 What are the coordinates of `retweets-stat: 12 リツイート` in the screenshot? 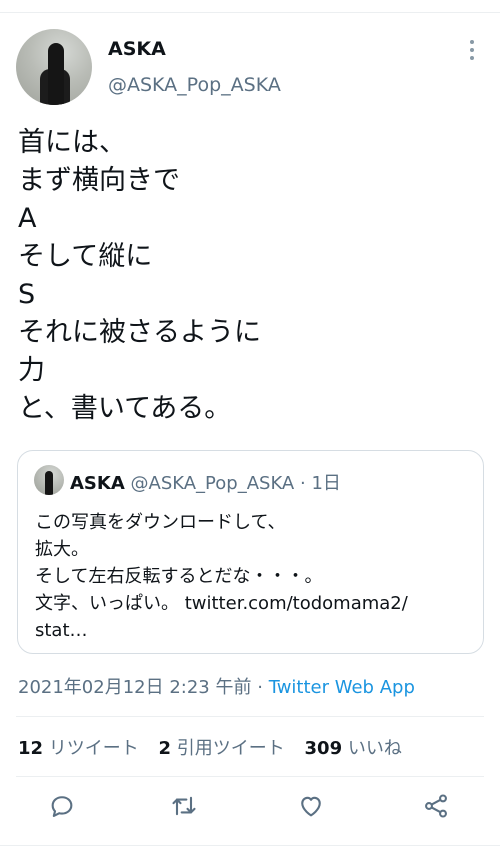 It's located at (85, 748).